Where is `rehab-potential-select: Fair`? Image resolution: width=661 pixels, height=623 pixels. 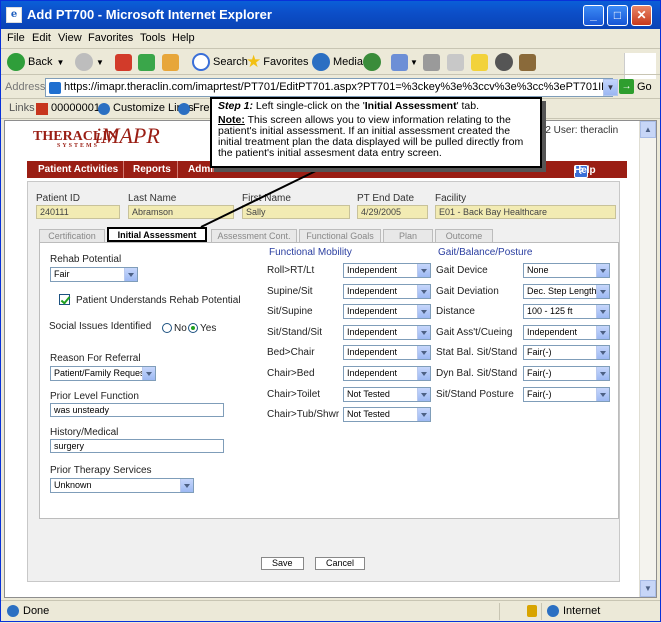 rehab-potential-select: Fair is located at coordinates (94, 274).